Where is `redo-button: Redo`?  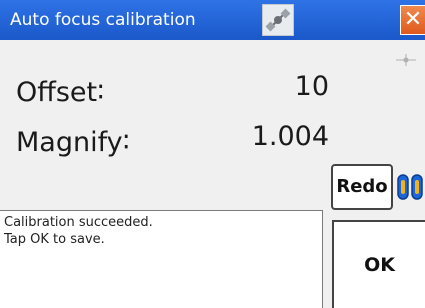
redo-button: Redo is located at coordinates (362, 187).